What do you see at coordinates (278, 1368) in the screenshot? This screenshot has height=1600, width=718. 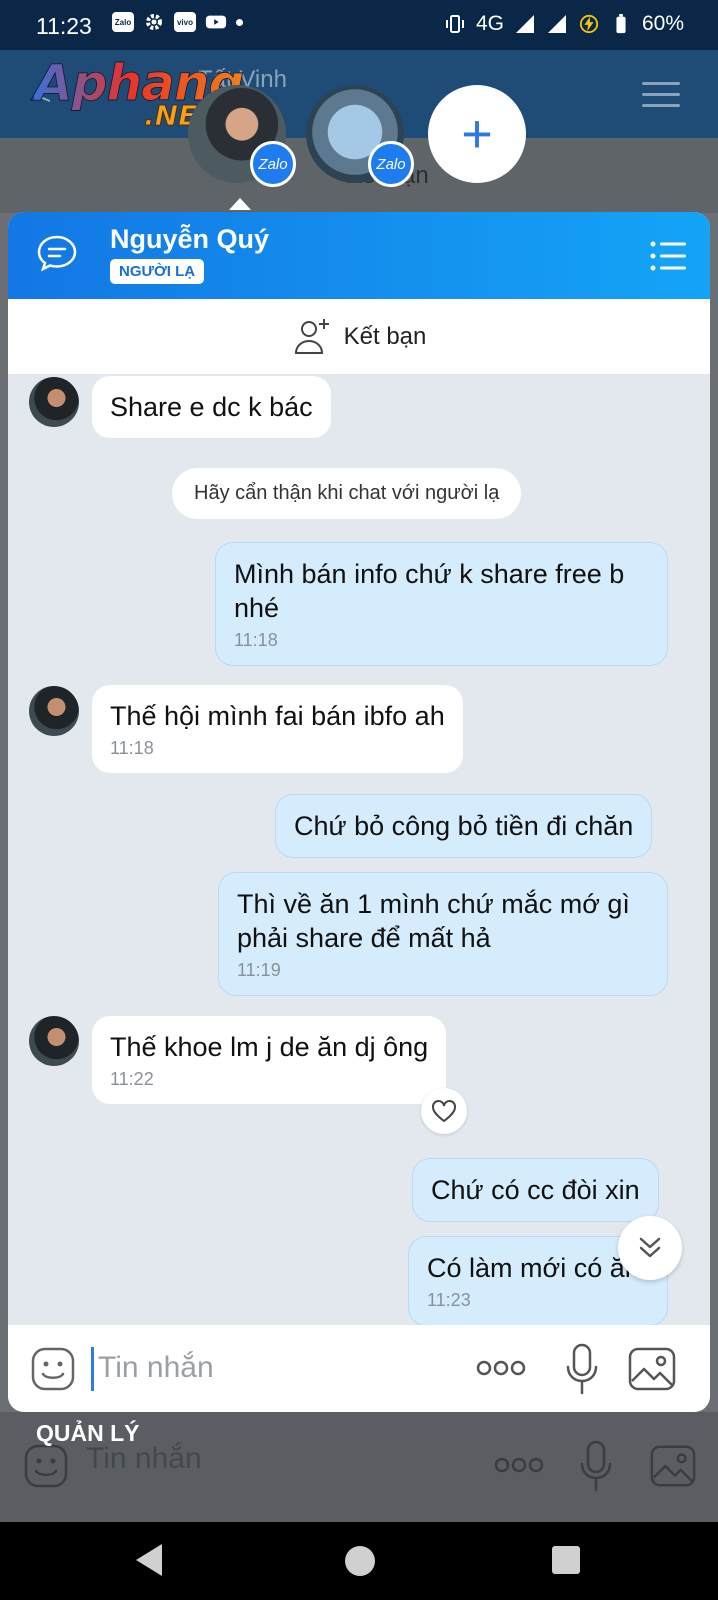 I see `message-input` at bounding box center [278, 1368].